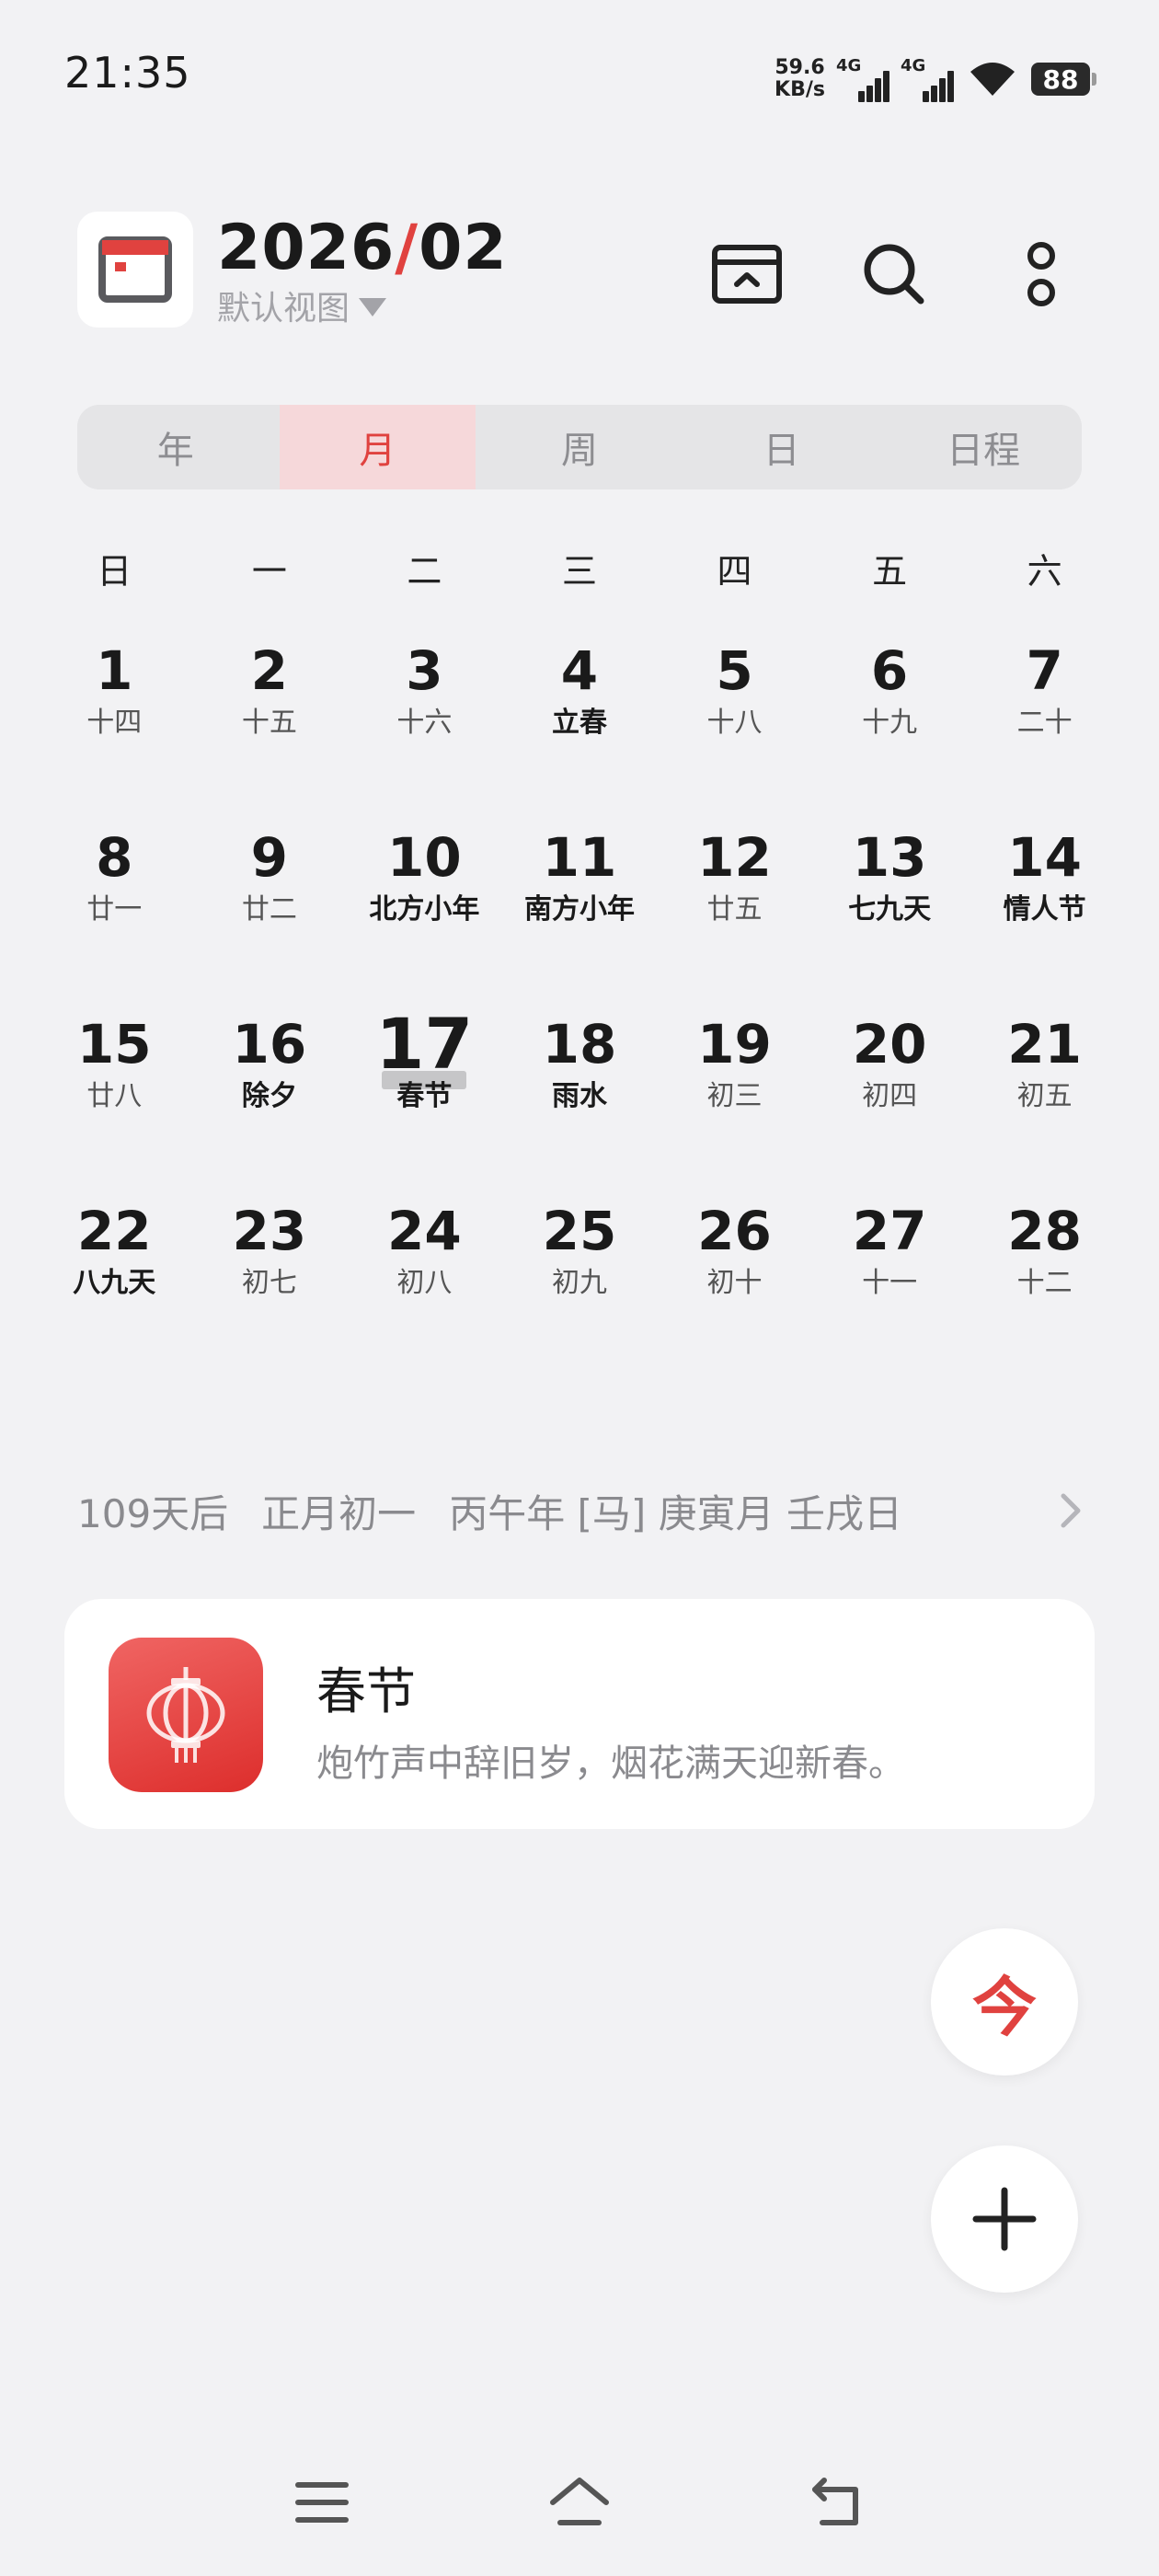 The height and width of the screenshot is (2576, 1159). Describe the element at coordinates (1044, 909) in the screenshot. I see `lunar-label: 情人节` at that location.